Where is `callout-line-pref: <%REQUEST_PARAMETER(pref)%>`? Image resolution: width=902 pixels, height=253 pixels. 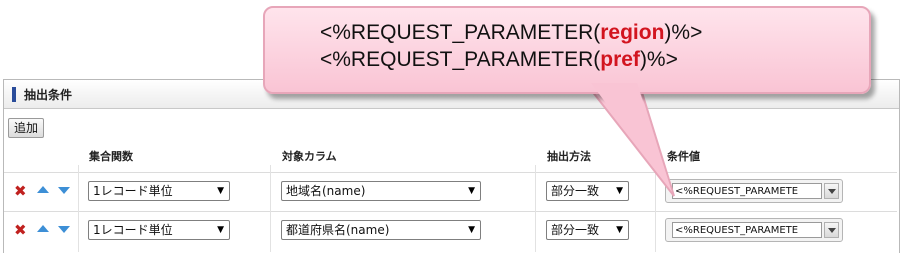 callout-line-pref: <%REQUEST_PARAMETER(pref)%> is located at coordinates (499, 60).